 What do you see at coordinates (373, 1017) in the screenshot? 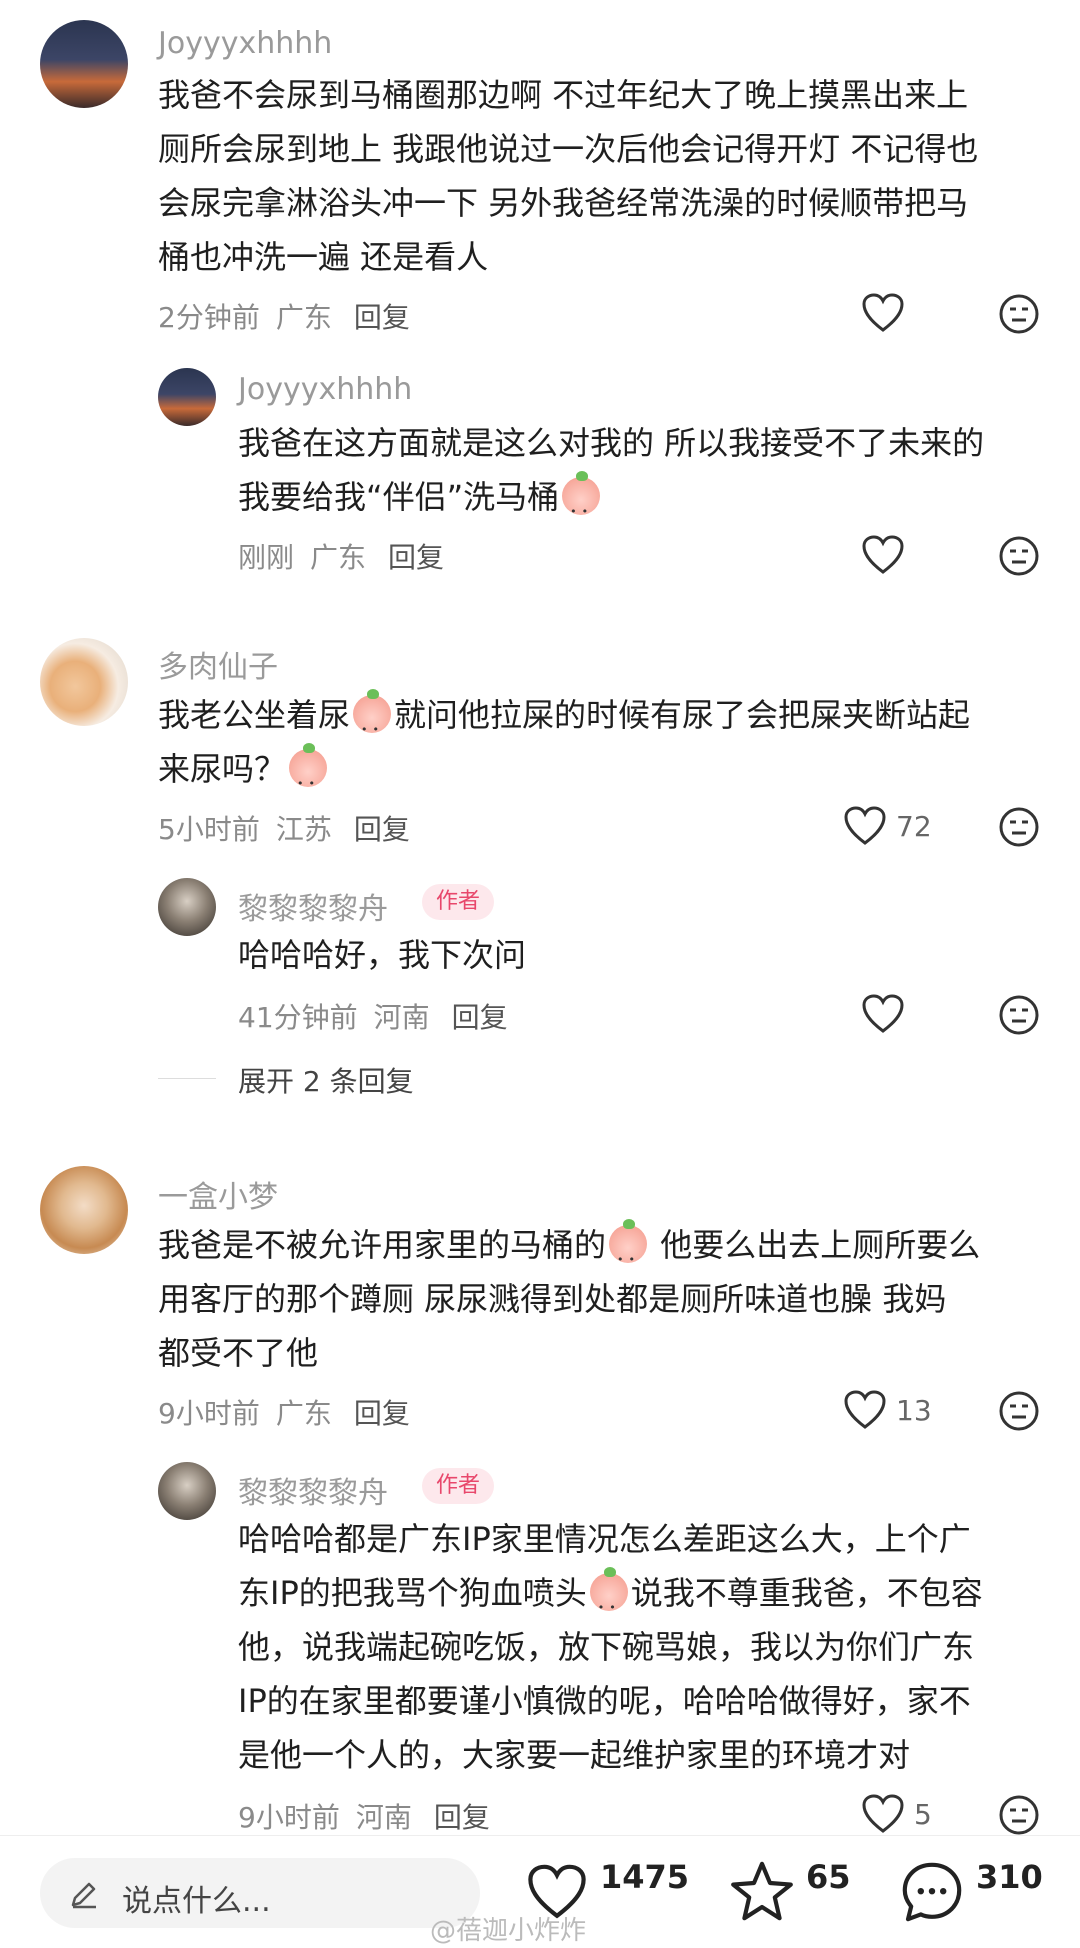
I see `comment-meta: 41分钟前 河南 回复` at bounding box center [373, 1017].